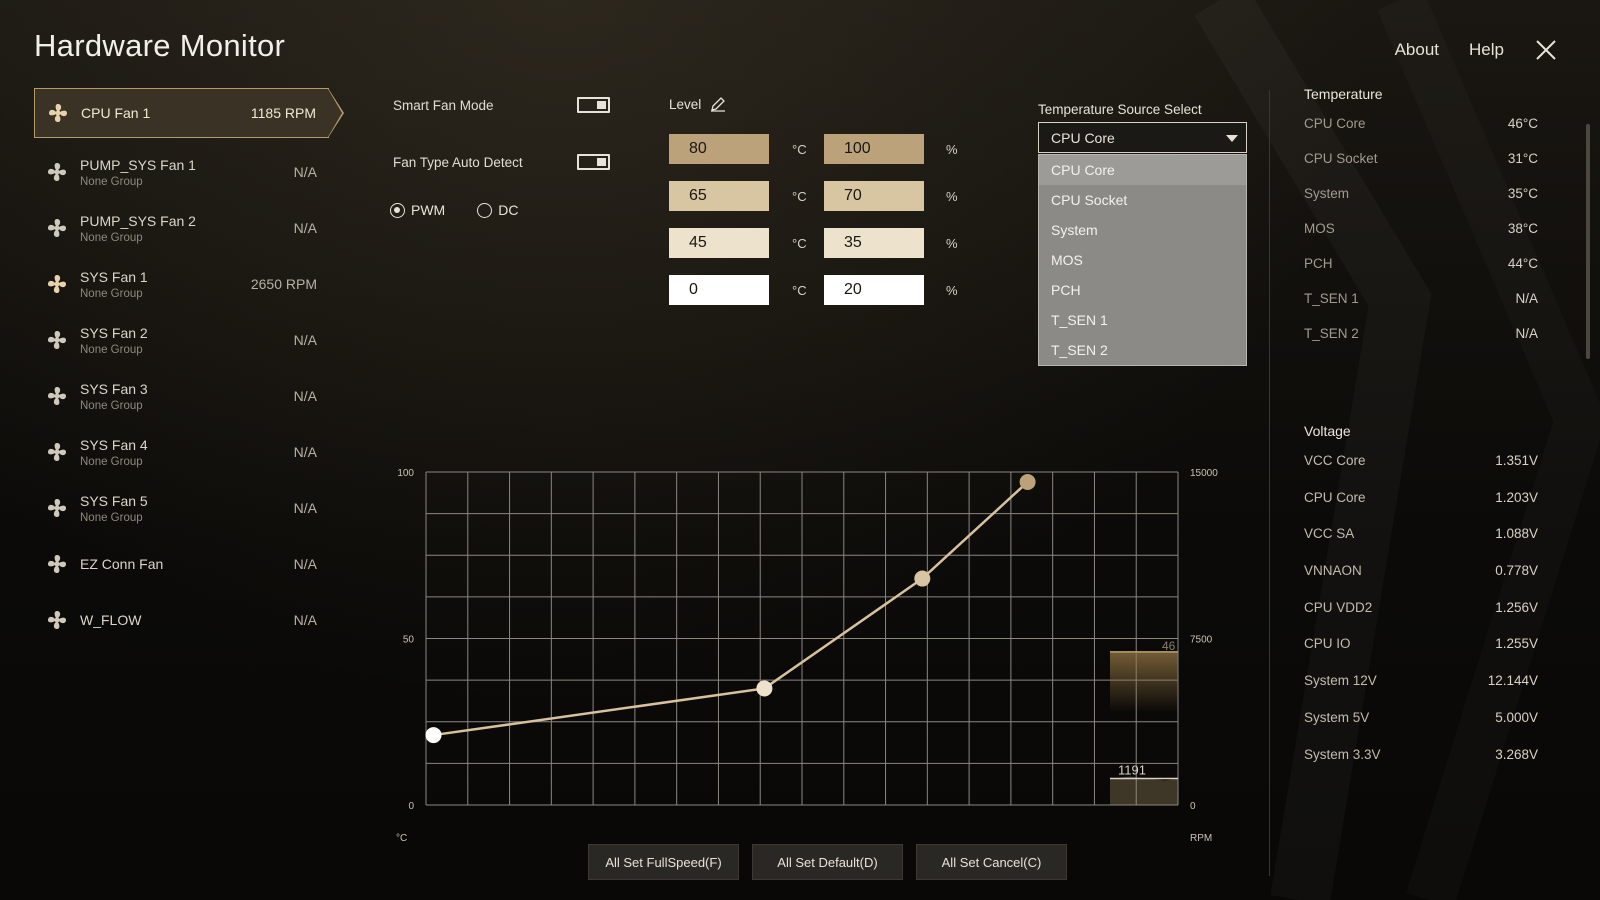 The height and width of the screenshot is (900, 1600). I want to click on fan-item-cpu-fan-1: CPU Fan 1 1185 RPM, so click(189, 113).